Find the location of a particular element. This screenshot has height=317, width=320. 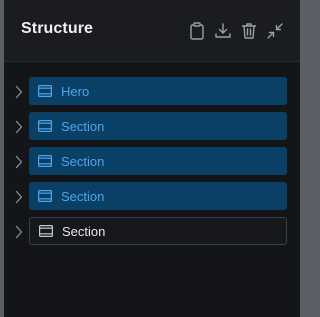

collapse-button is located at coordinates (275, 31).